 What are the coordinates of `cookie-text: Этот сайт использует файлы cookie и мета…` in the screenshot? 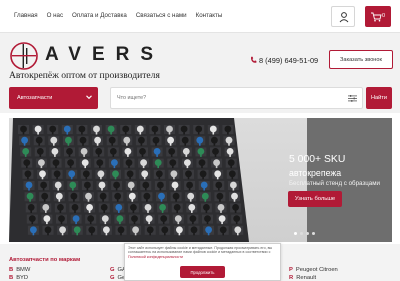 It's located at (200, 252).